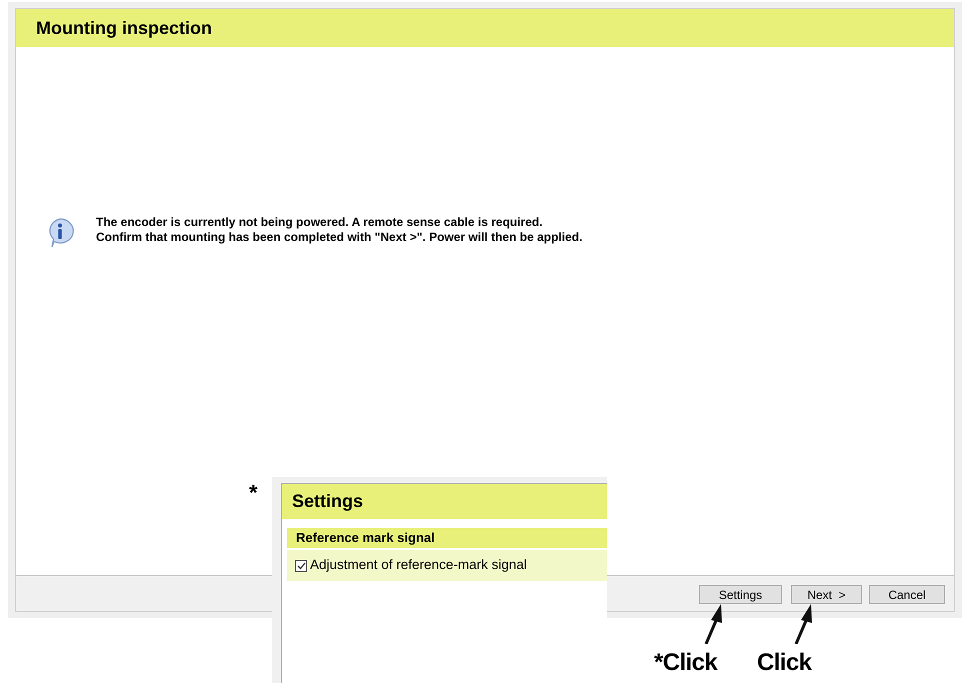 This screenshot has width=962, height=683. I want to click on dialog-button: Next >, so click(826, 594).